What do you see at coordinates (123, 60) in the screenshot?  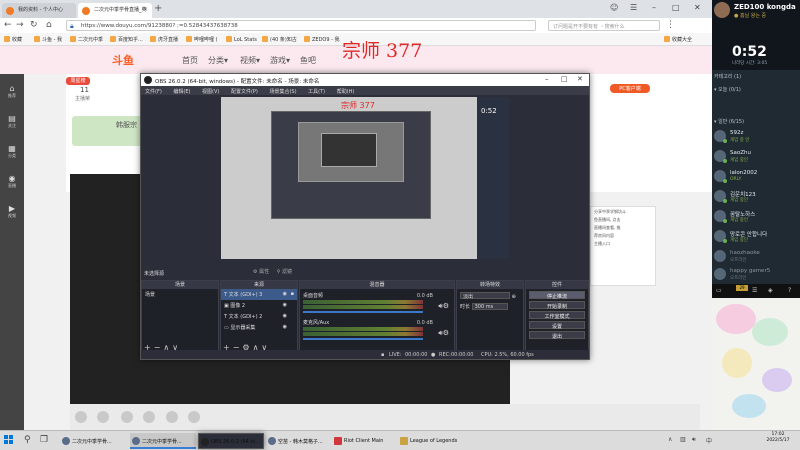 I see `douyu-logo: 斗鱼` at bounding box center [123, 60].